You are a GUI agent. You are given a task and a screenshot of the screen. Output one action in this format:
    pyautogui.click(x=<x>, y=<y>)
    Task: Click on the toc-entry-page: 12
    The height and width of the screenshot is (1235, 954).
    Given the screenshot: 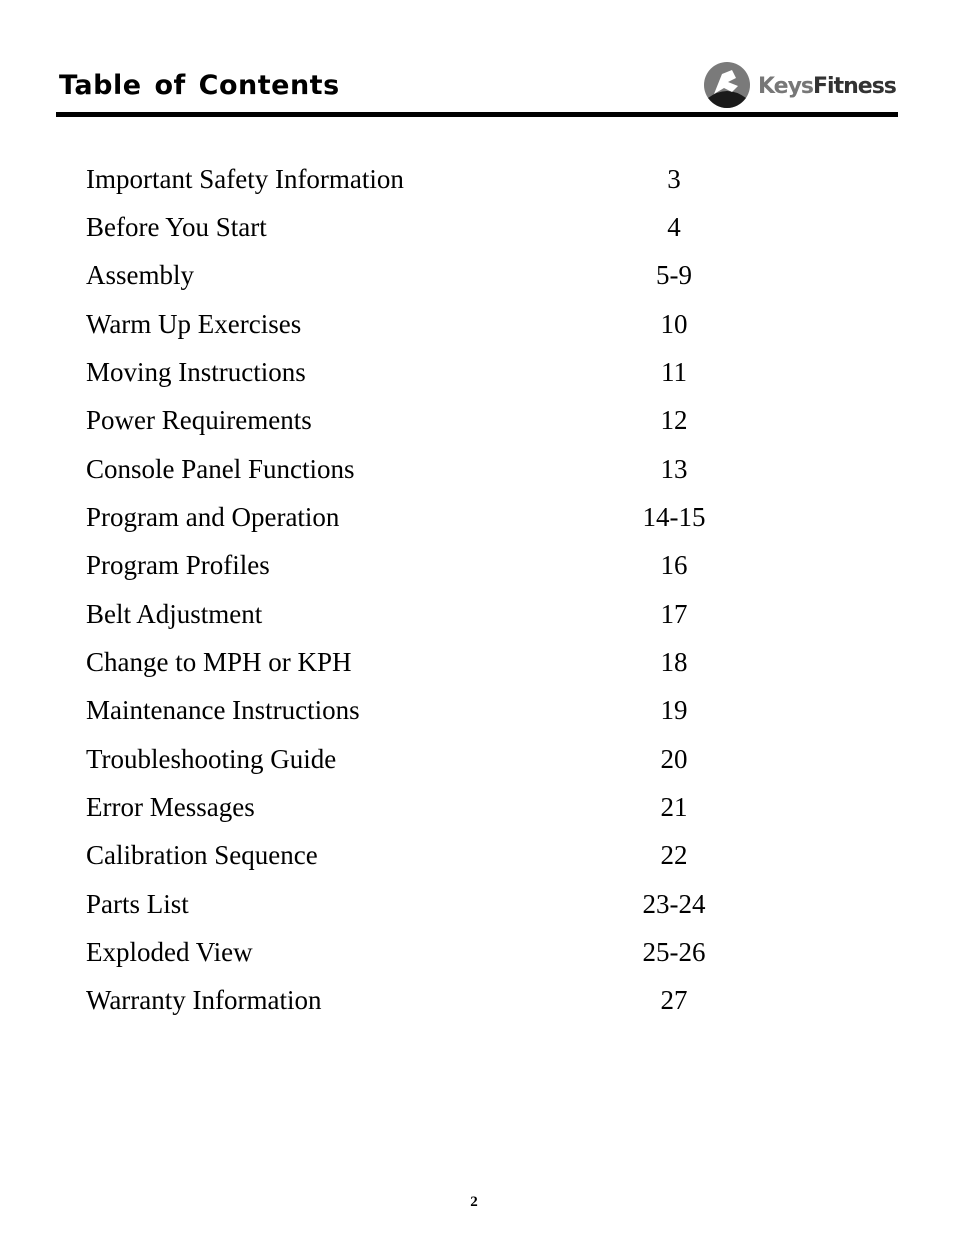 What is the action you would take?
    pyautogui.click(x=674, y=420)
    